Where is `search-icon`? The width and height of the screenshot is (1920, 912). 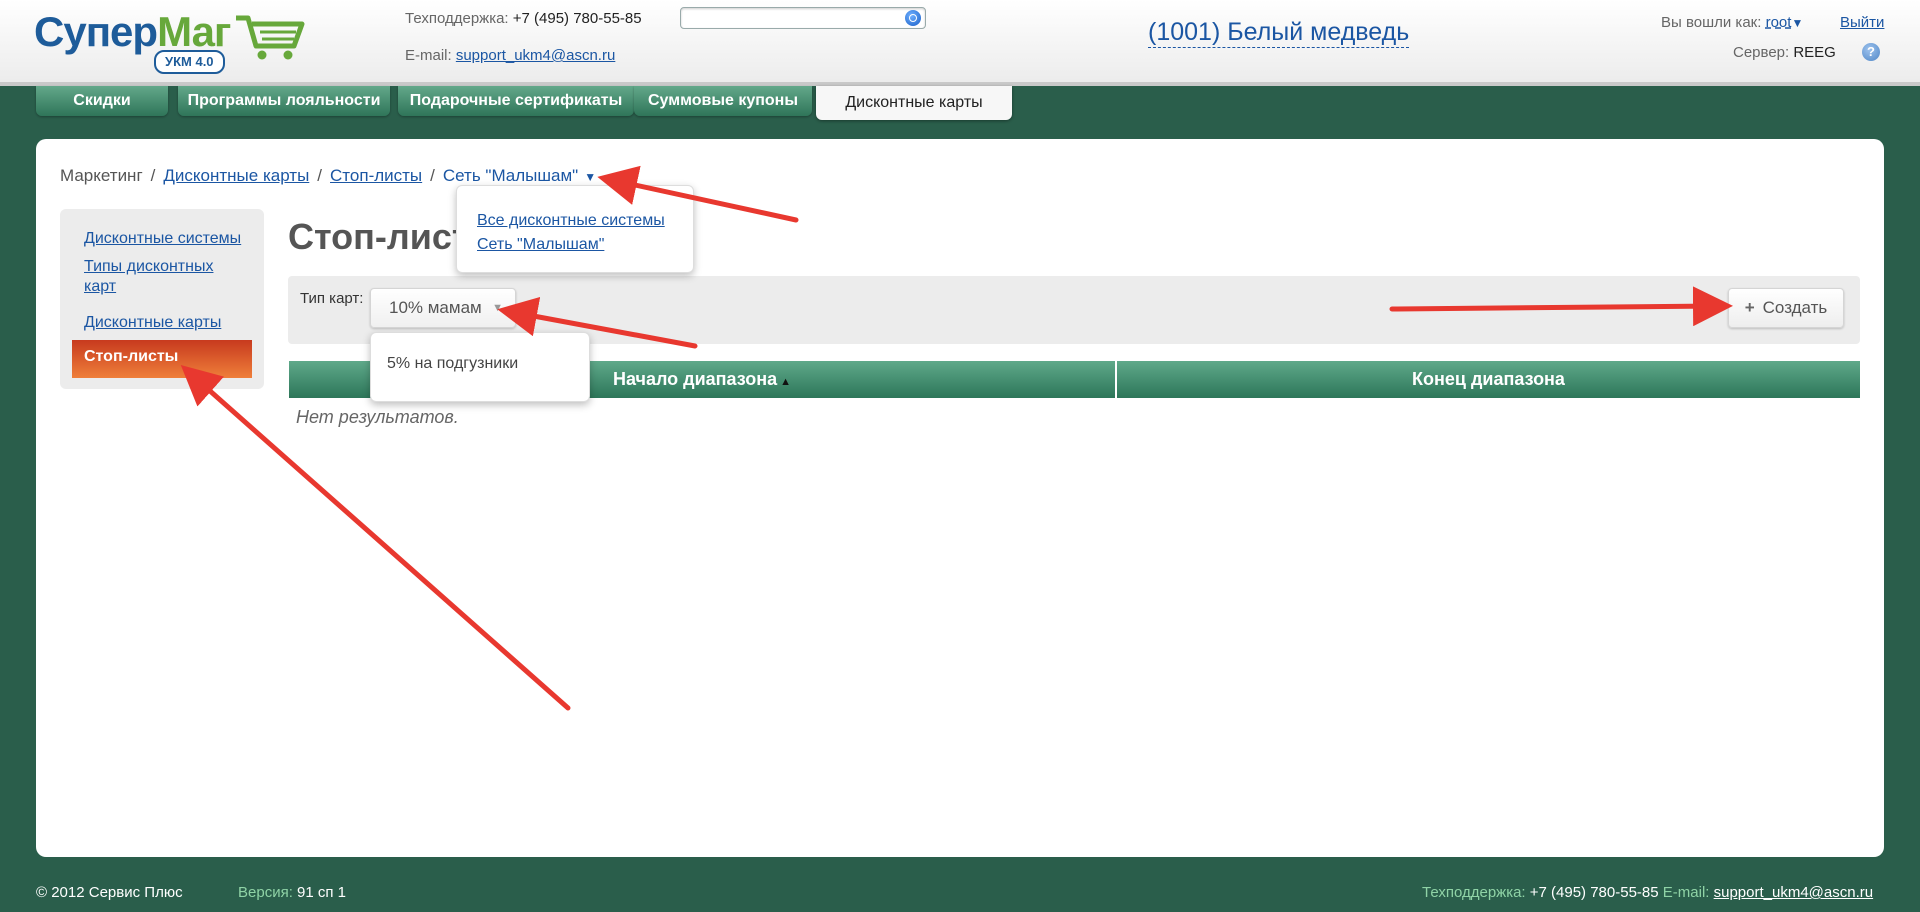 search-icon is located at coordinates (913, 18).